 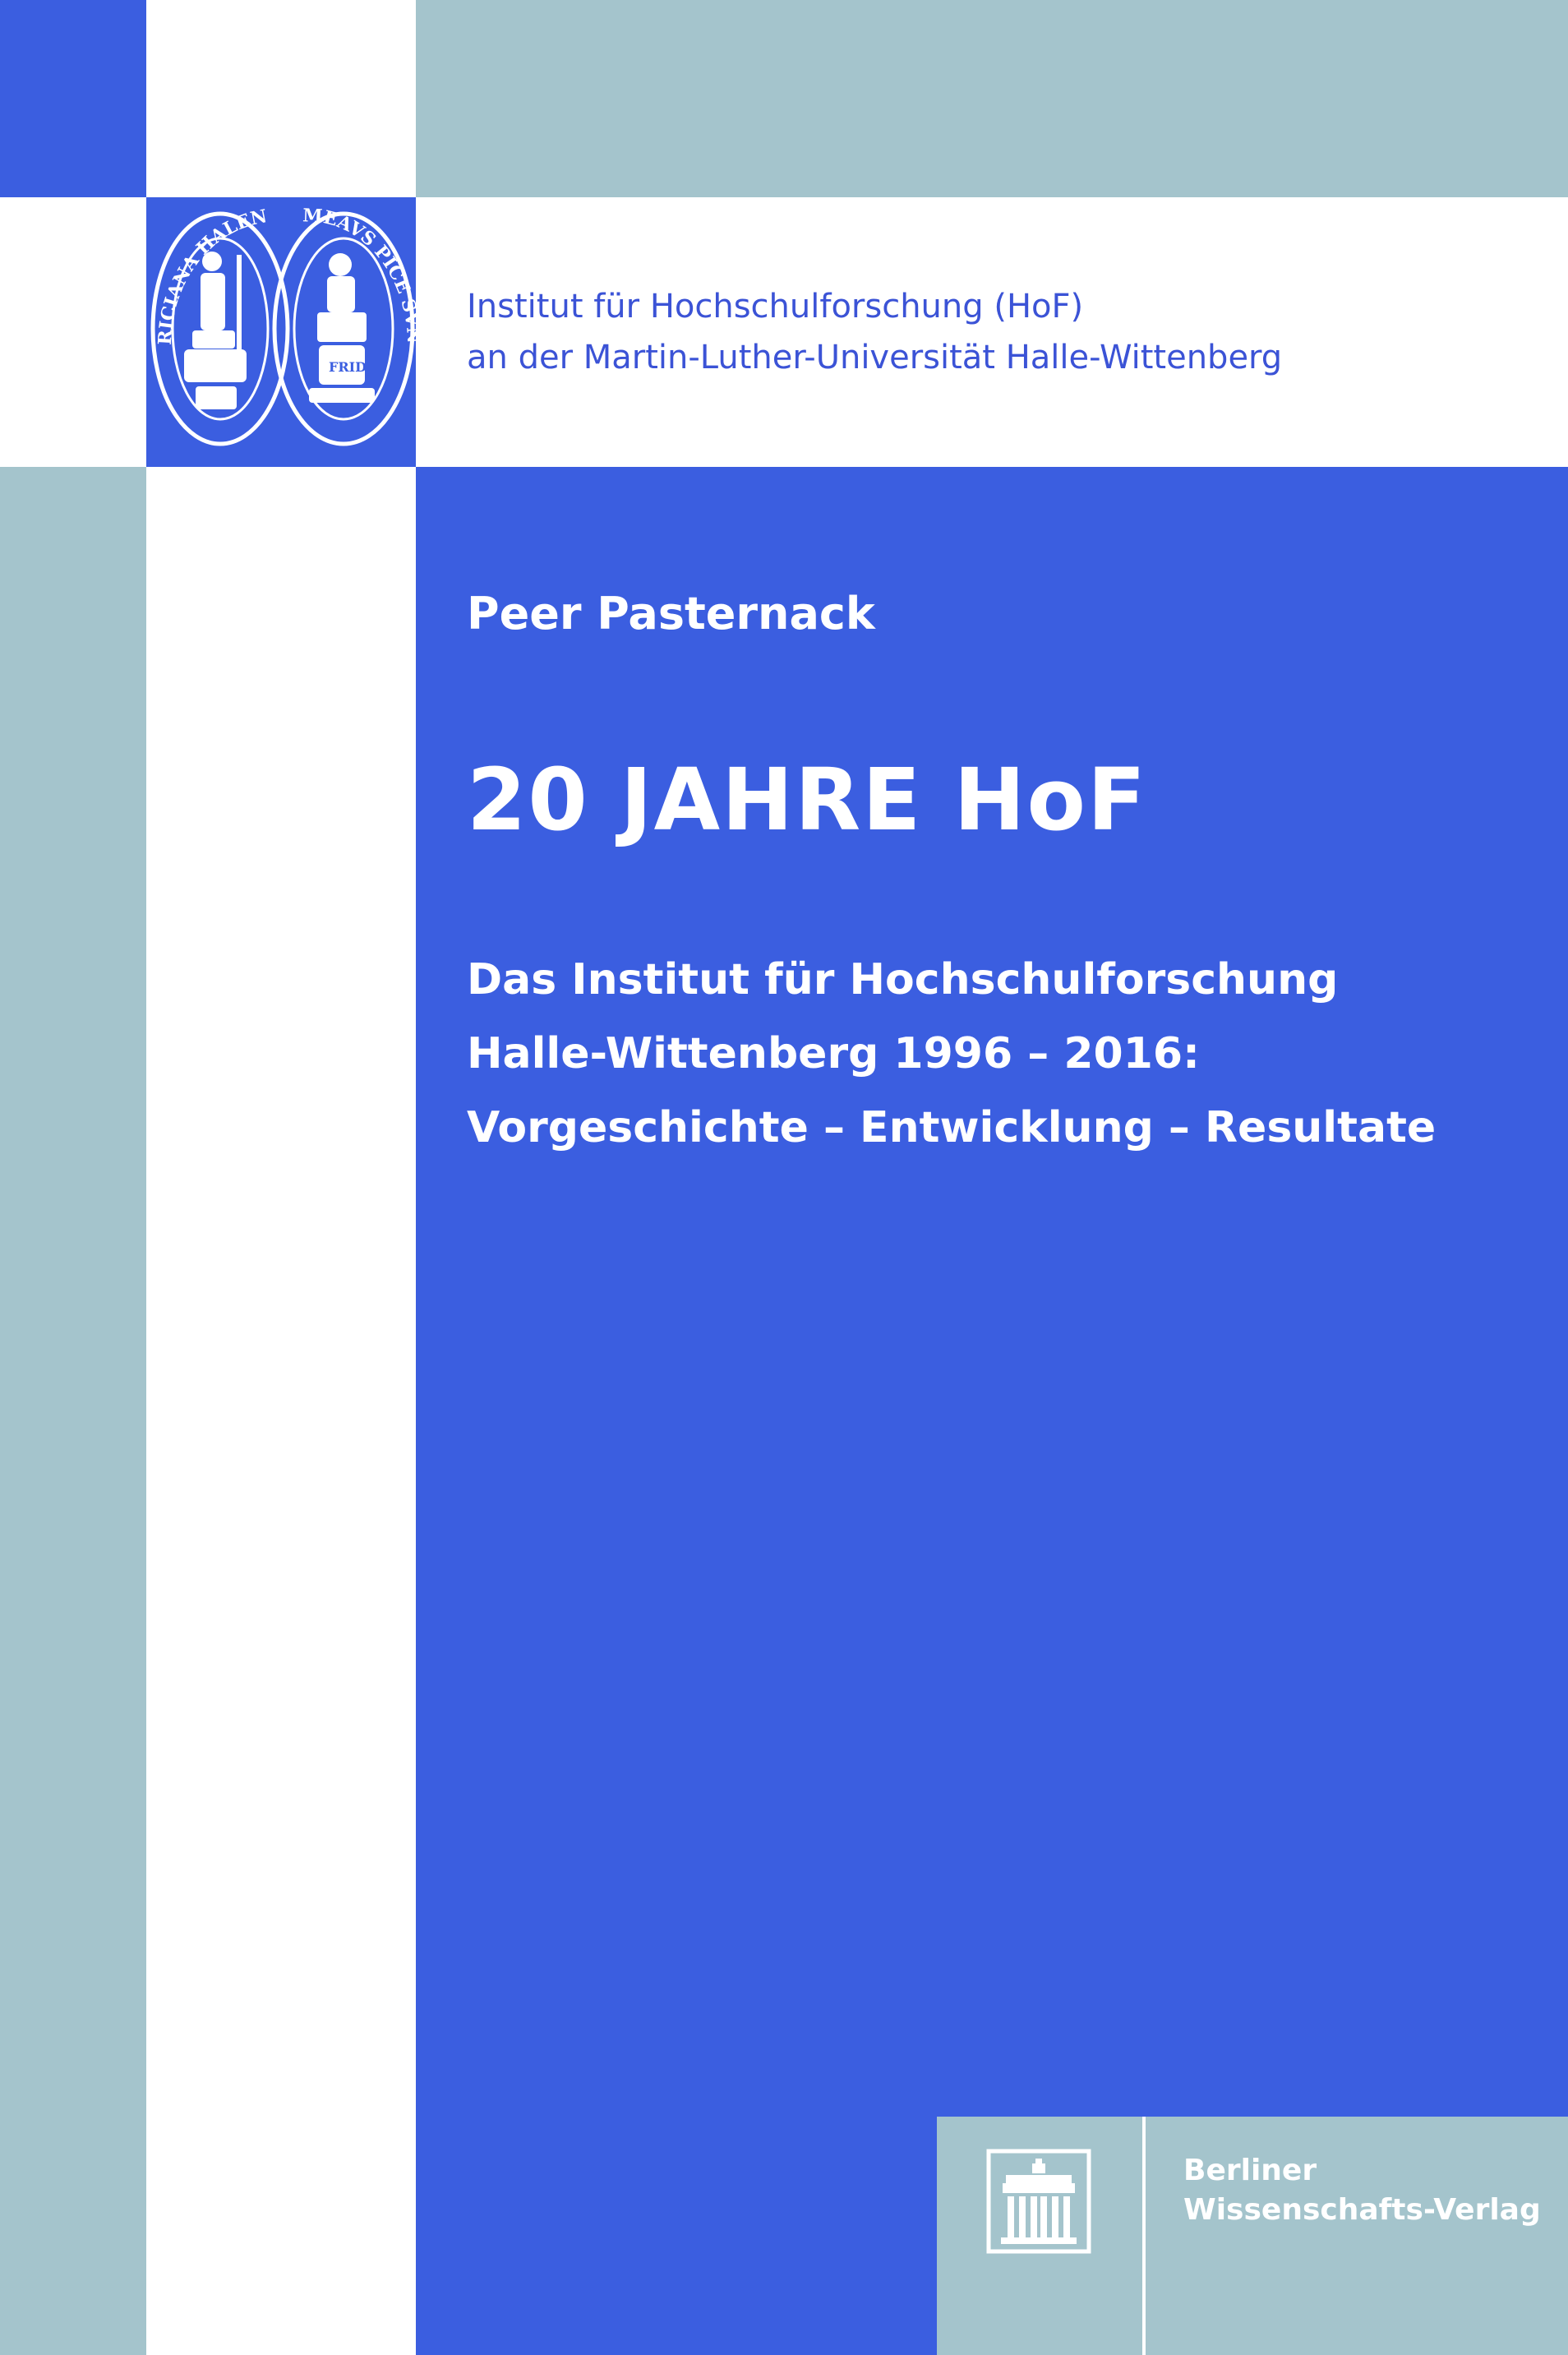 I want to click on publisher-name-line-1: Berliner, so click(x=1250, y=2170).